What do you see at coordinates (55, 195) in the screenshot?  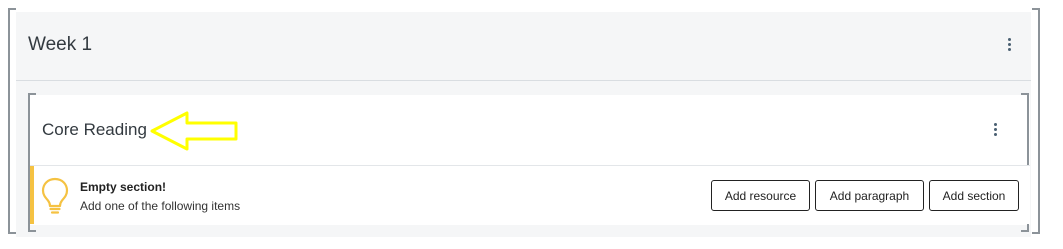 I see `lightbulb-icon` at bounding box center [55, 195].